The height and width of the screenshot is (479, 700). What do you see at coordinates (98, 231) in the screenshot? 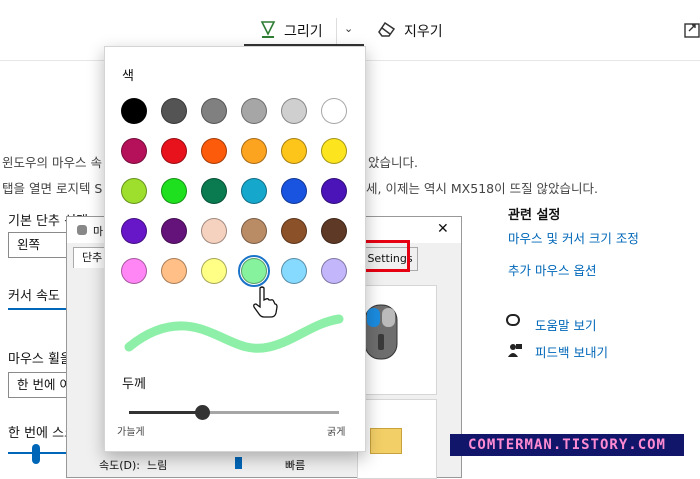
I see `dialog-title: 마` at bounding box center [98, 231].